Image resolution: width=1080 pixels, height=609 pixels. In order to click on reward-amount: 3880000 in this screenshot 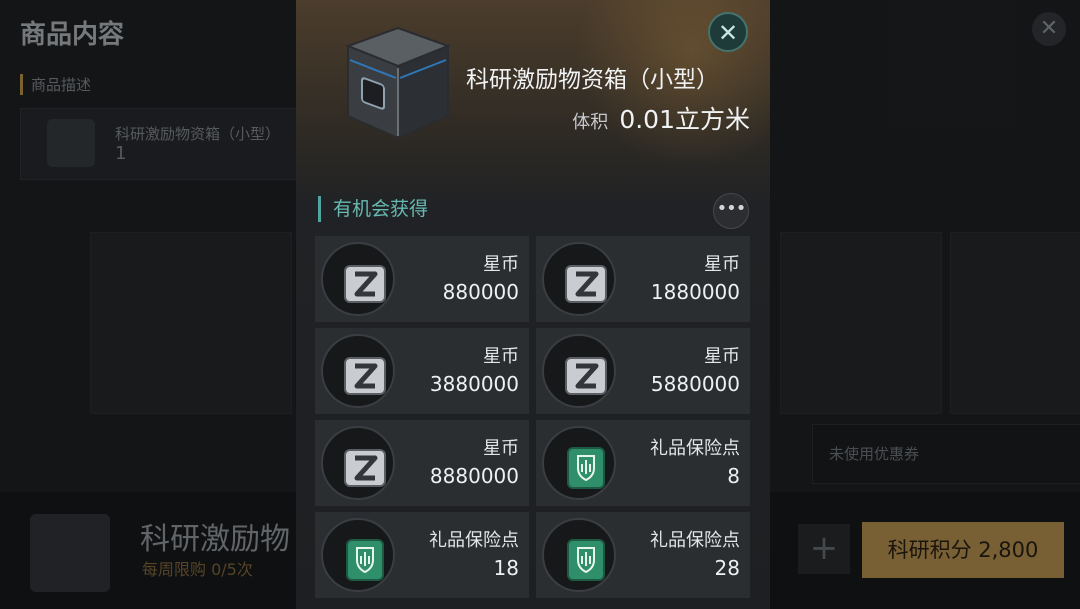, I will do `click(474, 384)`.